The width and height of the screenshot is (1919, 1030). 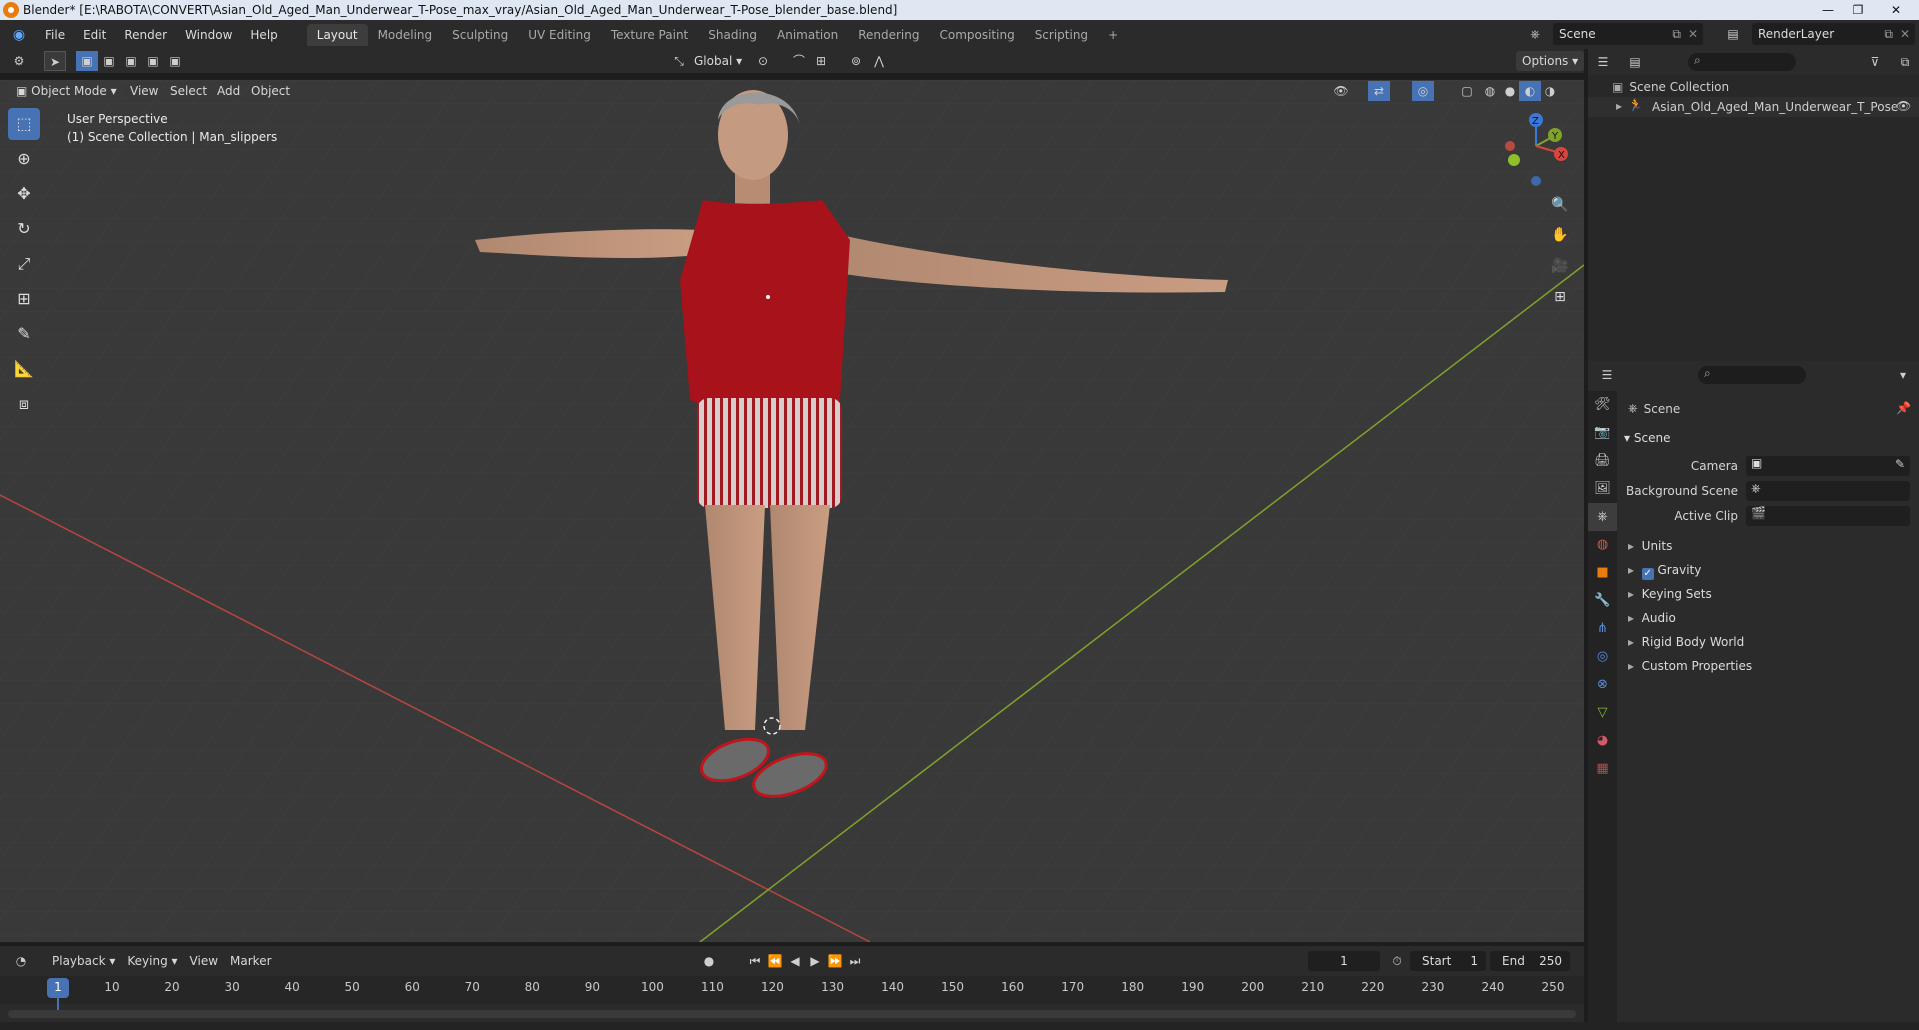 What do you see at coordinates (1905, 34) in the screenshot?
I see `remove-layer-icon: ✕` at bounding box center [1905, 34].